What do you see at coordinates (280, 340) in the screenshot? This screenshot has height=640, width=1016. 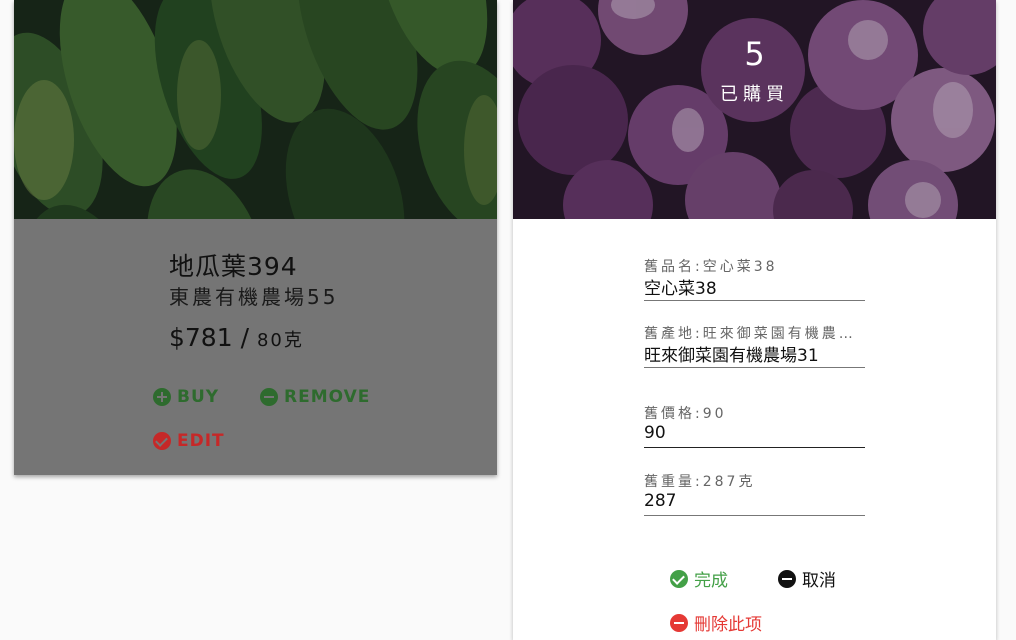 I see `product-weight: 80克` at bounding box center [280, 340].